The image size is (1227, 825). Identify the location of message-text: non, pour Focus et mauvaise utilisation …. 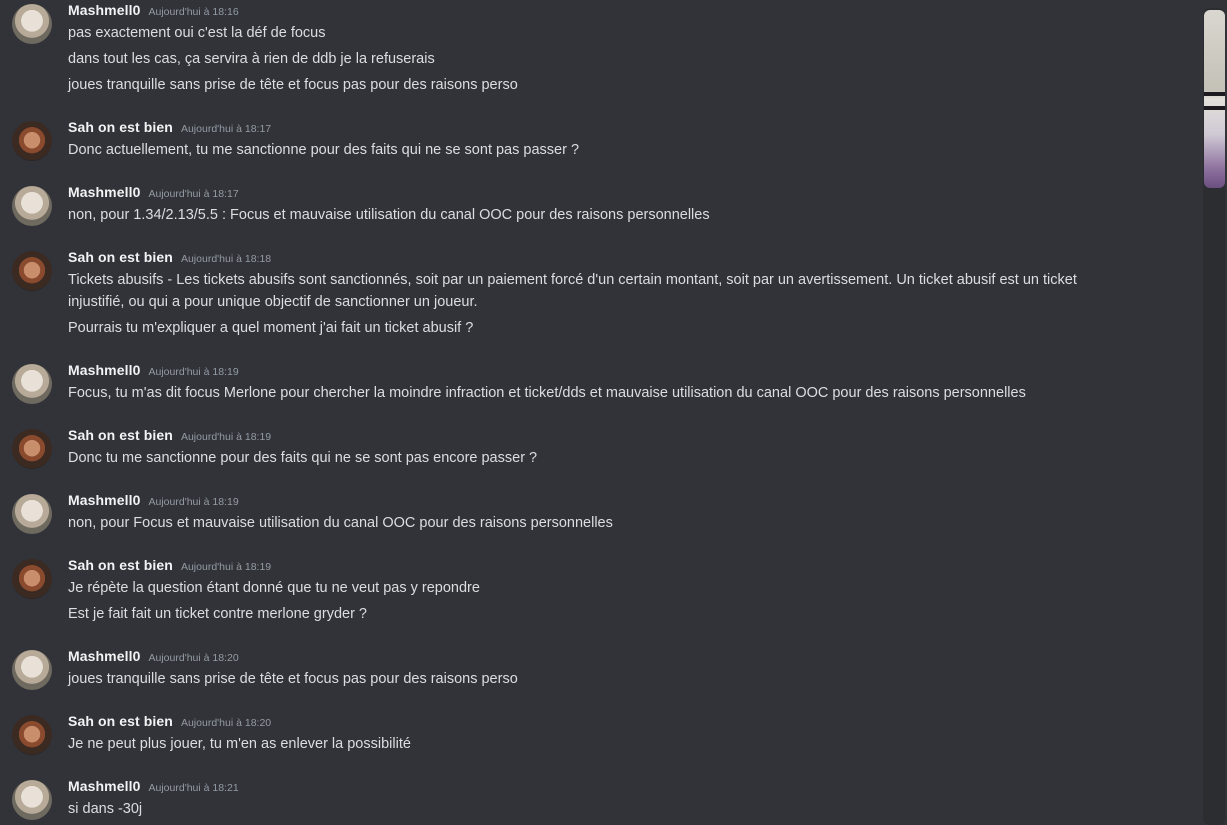
(340, 523).